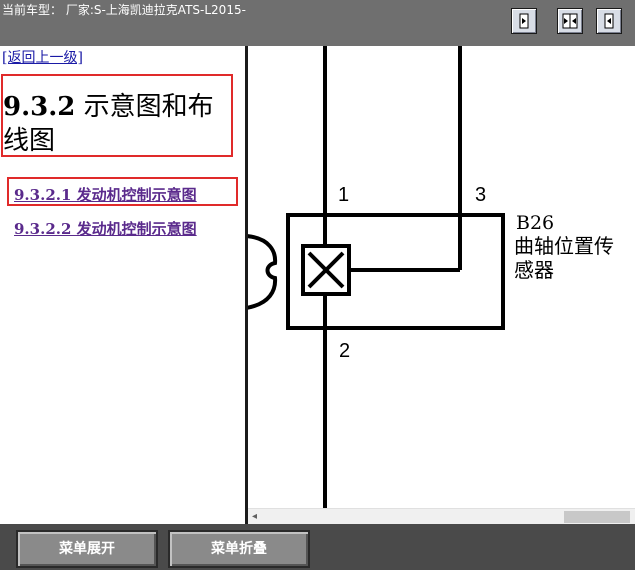  What do you see at coordinates (344, 351) in the screenshot?
I see `pin-2-label: 2` at bounding box center [344, 351].